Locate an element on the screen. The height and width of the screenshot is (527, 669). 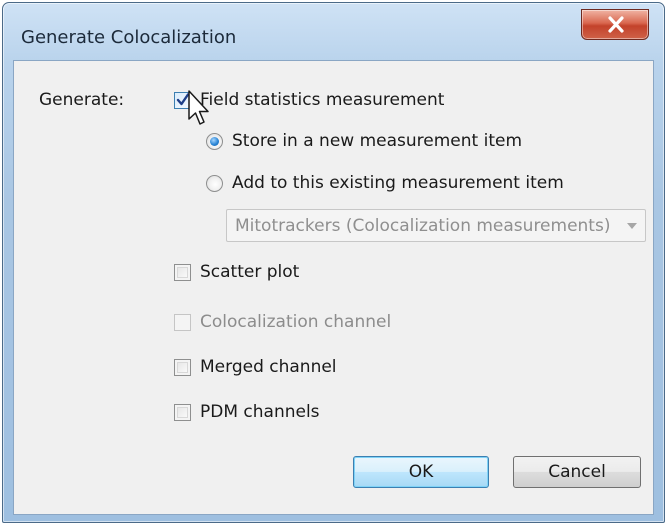
pdm-channels-checkbox is located at coordinates (182, 412).